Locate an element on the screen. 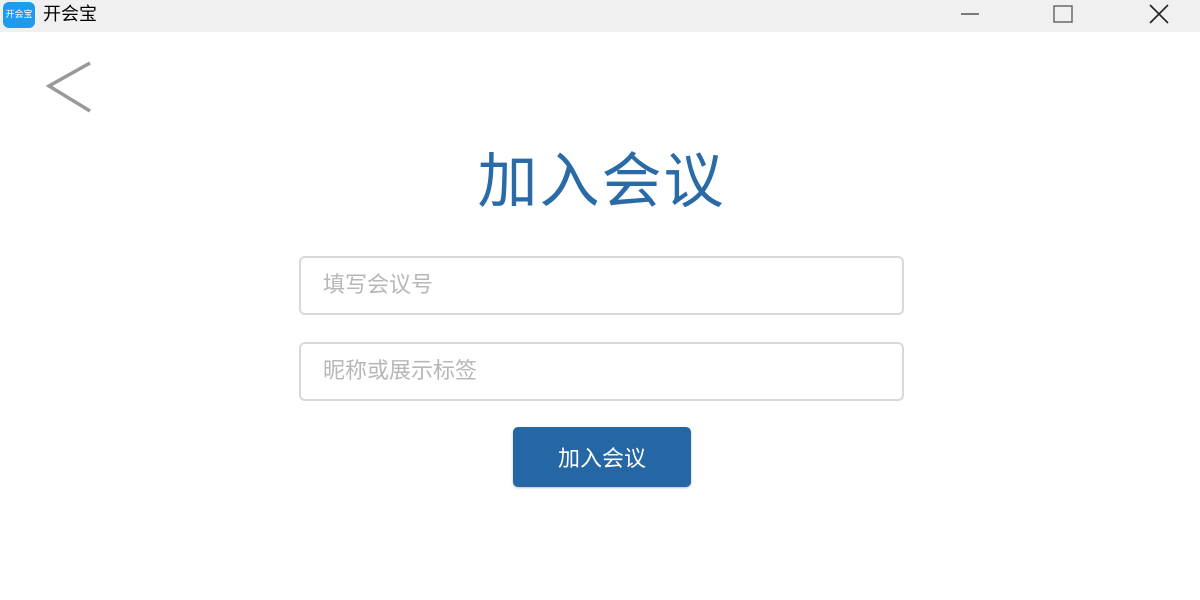  close-button is located at coordinates (1159, 16).